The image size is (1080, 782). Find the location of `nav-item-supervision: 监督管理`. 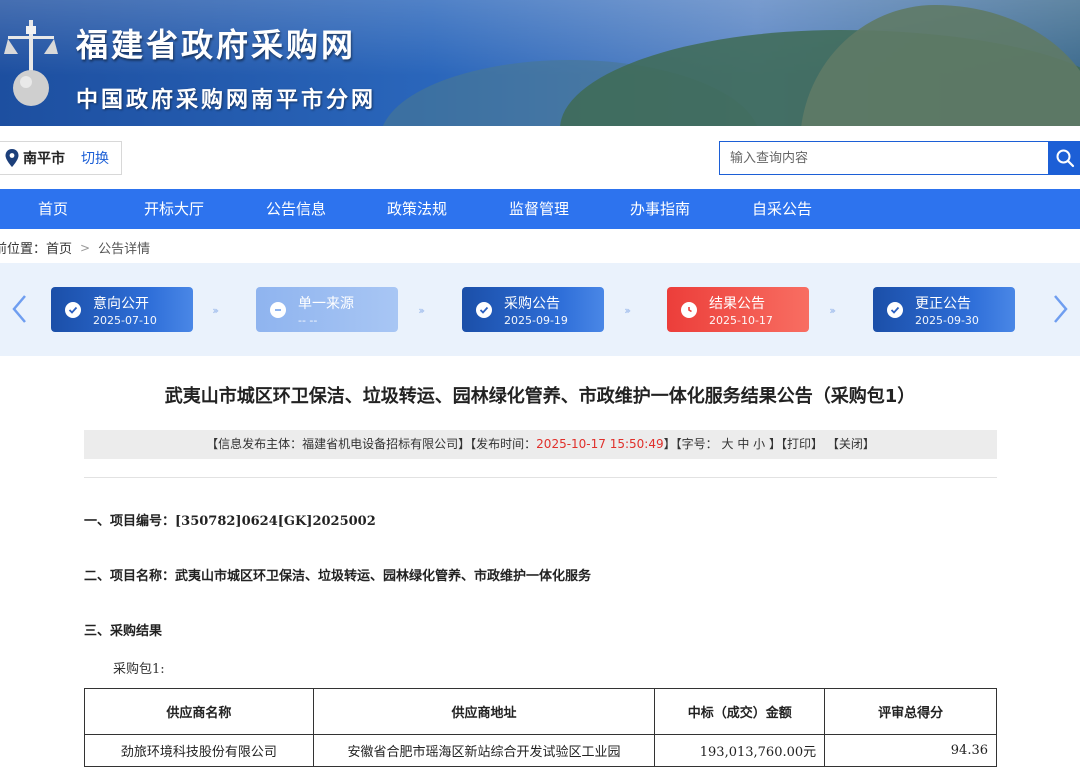

nav-item-supervision: 监督管理 is located at coordinates (539, 209).